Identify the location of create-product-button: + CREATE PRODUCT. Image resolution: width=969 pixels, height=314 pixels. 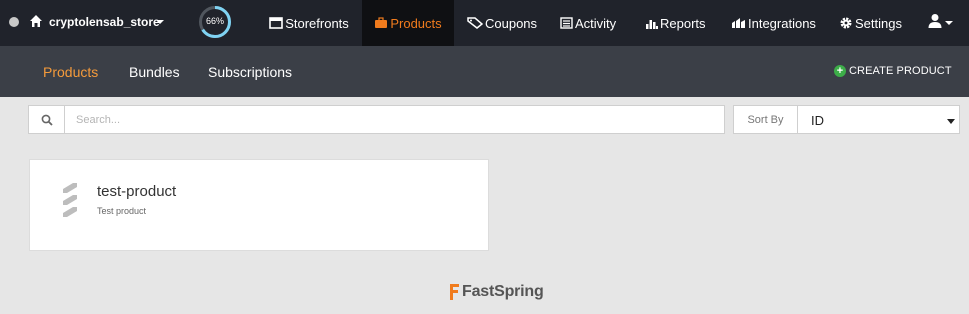
(893, 71).